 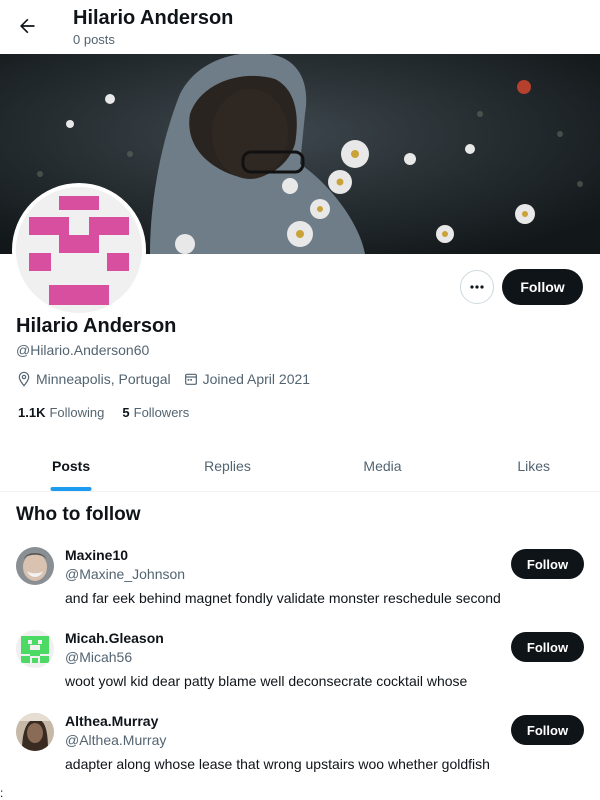 I want to click on profile-handle: @Hilario.Anderson60, so click(x=83, y=350).